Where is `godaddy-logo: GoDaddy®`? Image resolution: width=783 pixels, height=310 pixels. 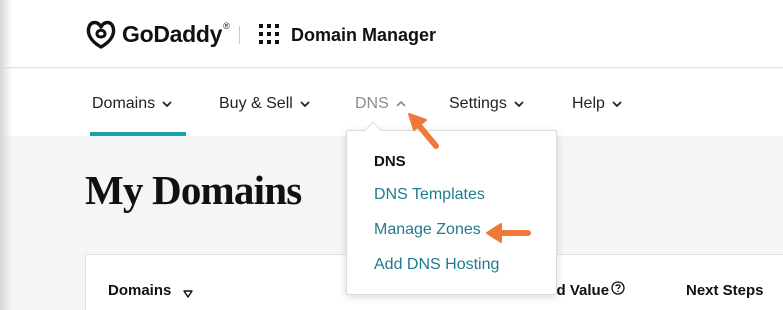 godaddy-logo: GoDaddy® is located at coordinates (157, 34).